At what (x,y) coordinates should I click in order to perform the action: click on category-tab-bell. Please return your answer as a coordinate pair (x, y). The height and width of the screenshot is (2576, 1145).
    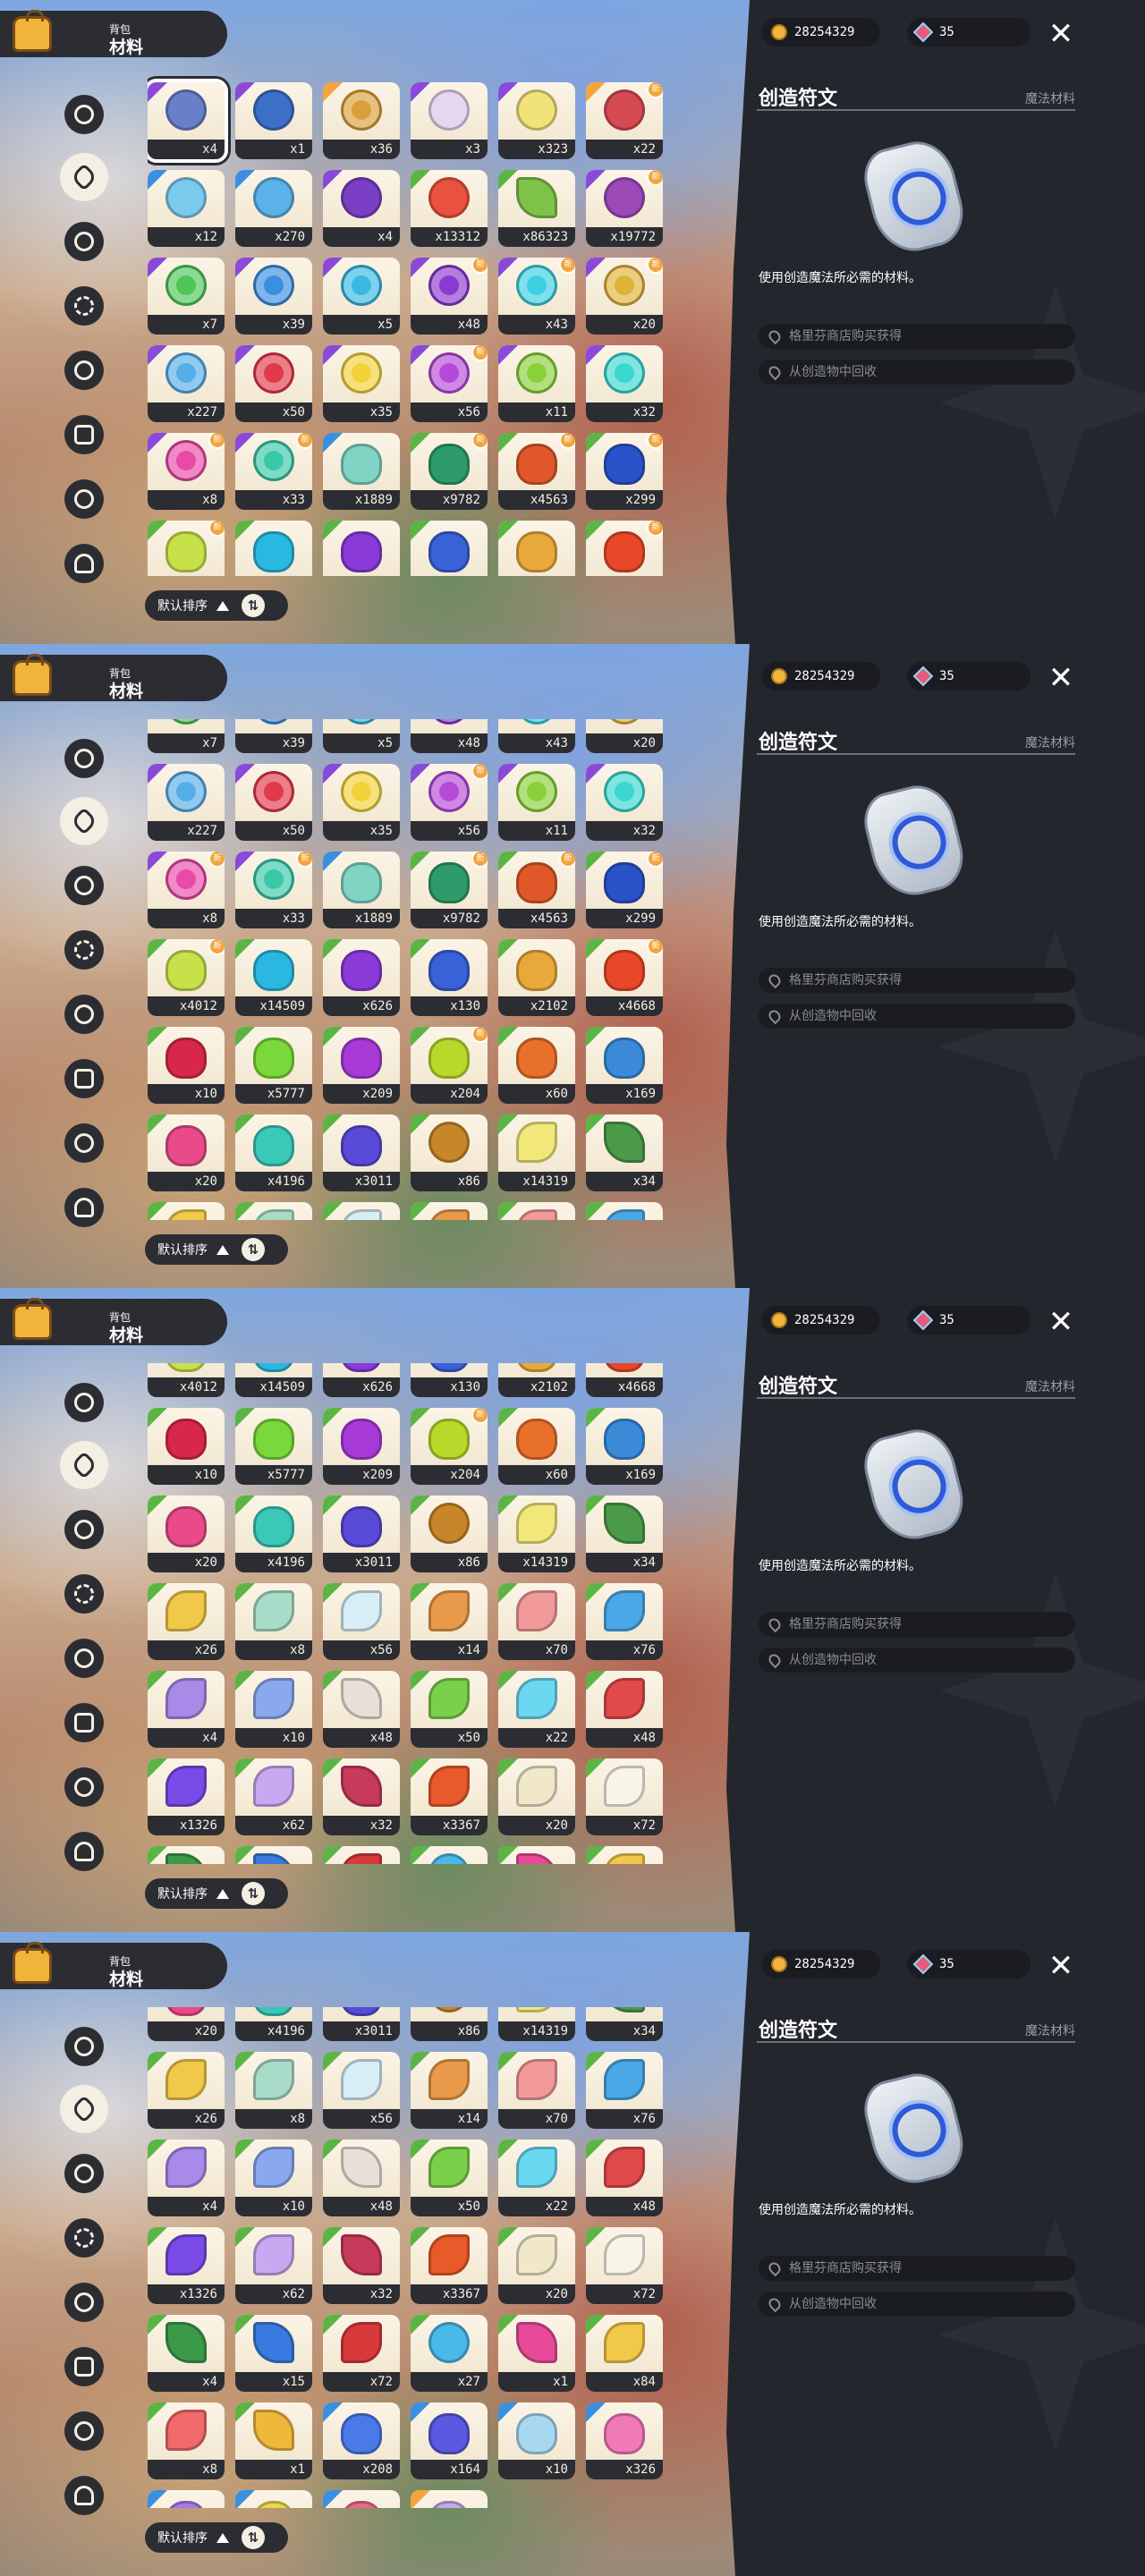
    Looking at the image, I should click on (84, 1787).